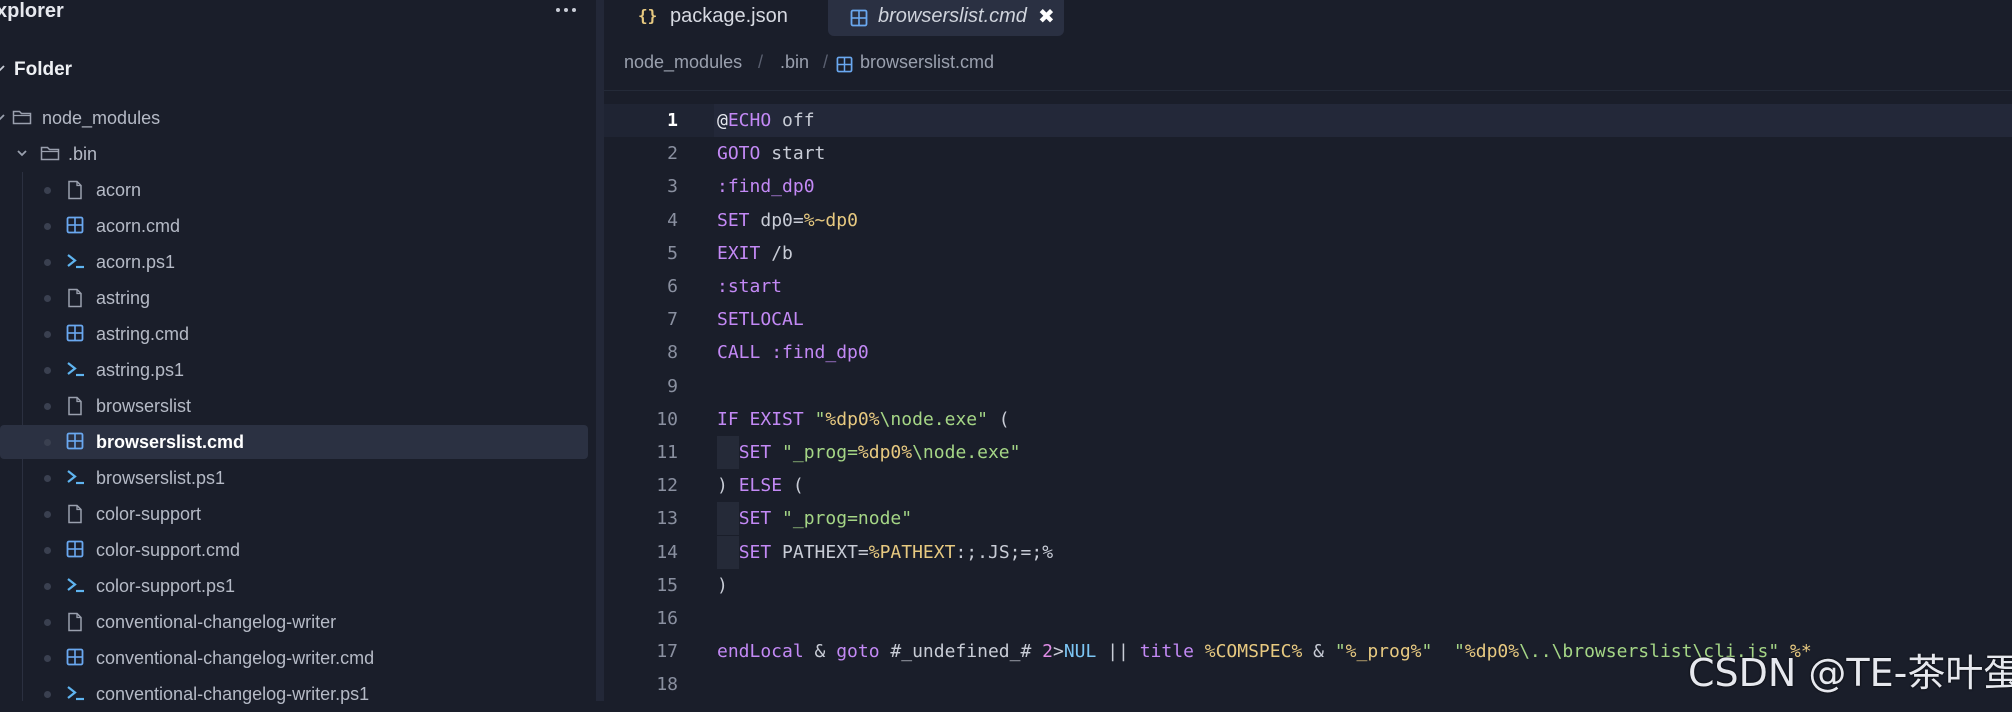 The height and width of the screenshot is (712, 2012). What do you see at coordinates (1308, 153) in the screenshot?
I see `code-line: 2 GOTO start` at bounding box center [1308, 153].